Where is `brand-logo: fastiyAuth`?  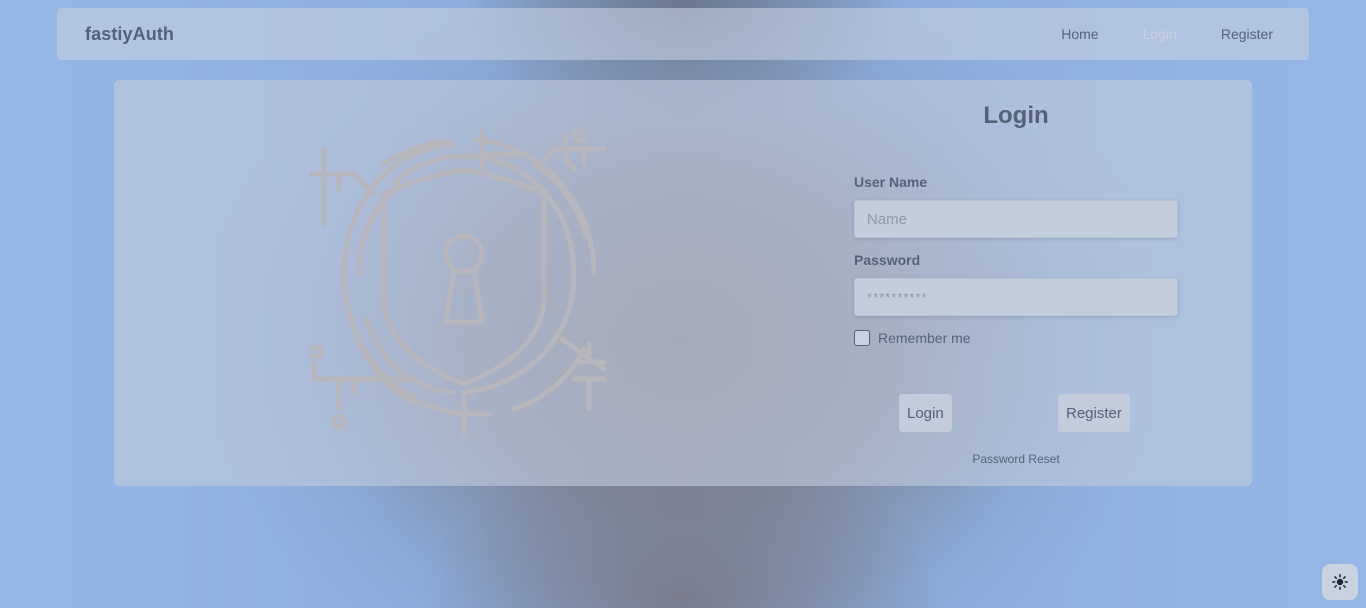
brand-logo: fastiyAuth is located at coordinates (129, 34).